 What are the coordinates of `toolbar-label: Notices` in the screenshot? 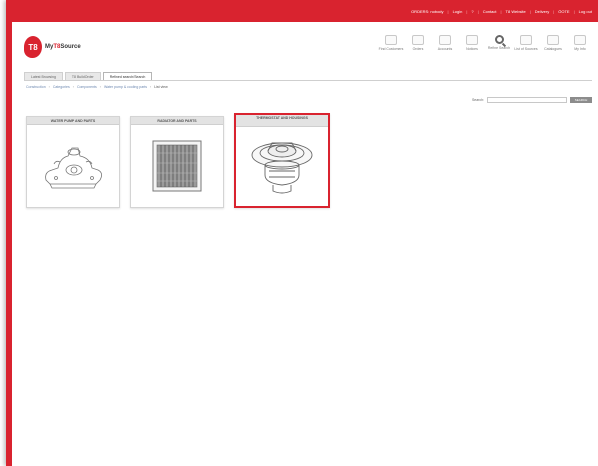 It's located at (472, 49).